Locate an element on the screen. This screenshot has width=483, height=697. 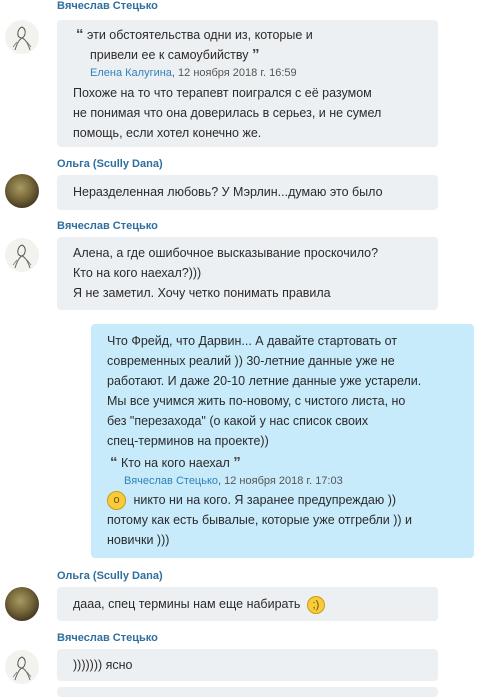
message-bubble-partial is located at coordinates (247, 692).